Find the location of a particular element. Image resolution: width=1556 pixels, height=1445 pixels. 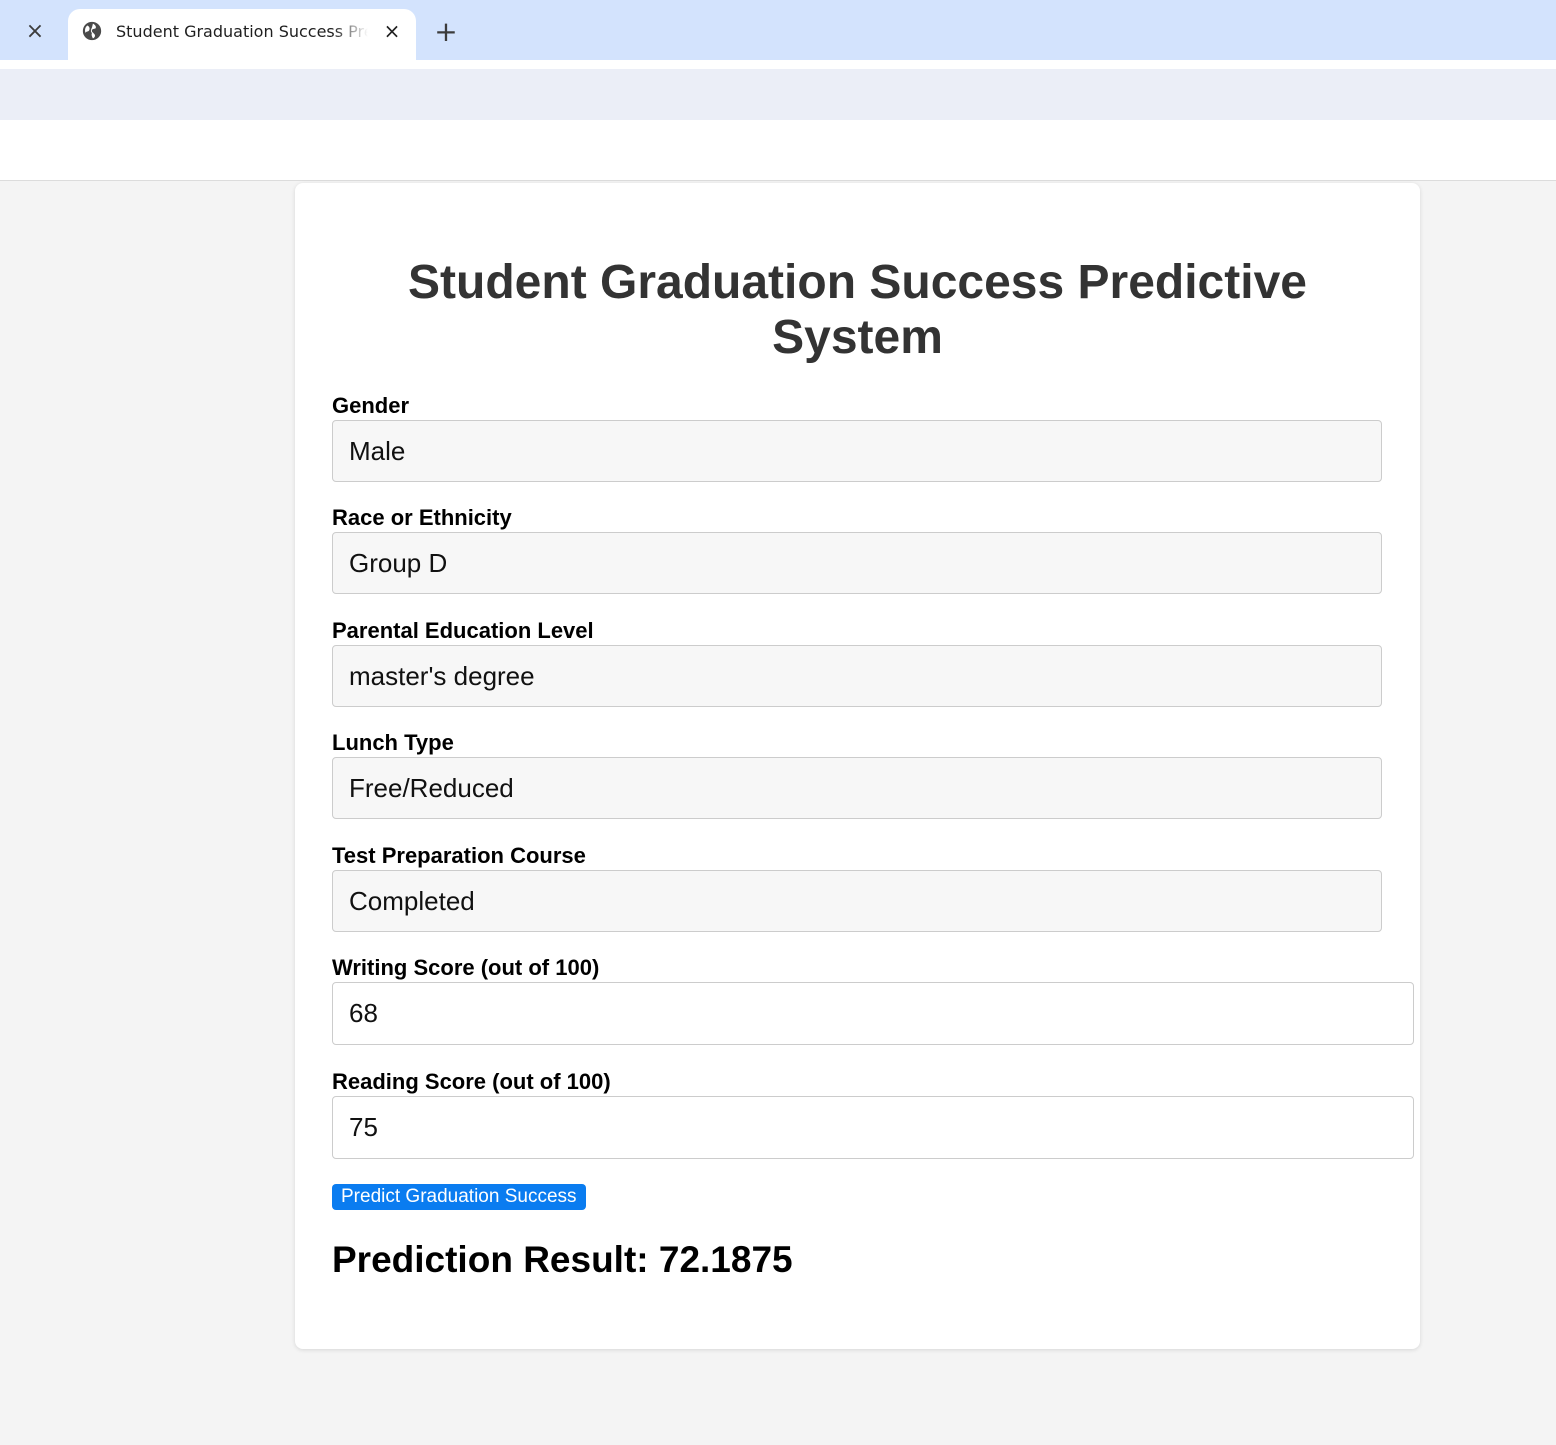

writing-score-value: 68 is located at coordinates (363, 1013).